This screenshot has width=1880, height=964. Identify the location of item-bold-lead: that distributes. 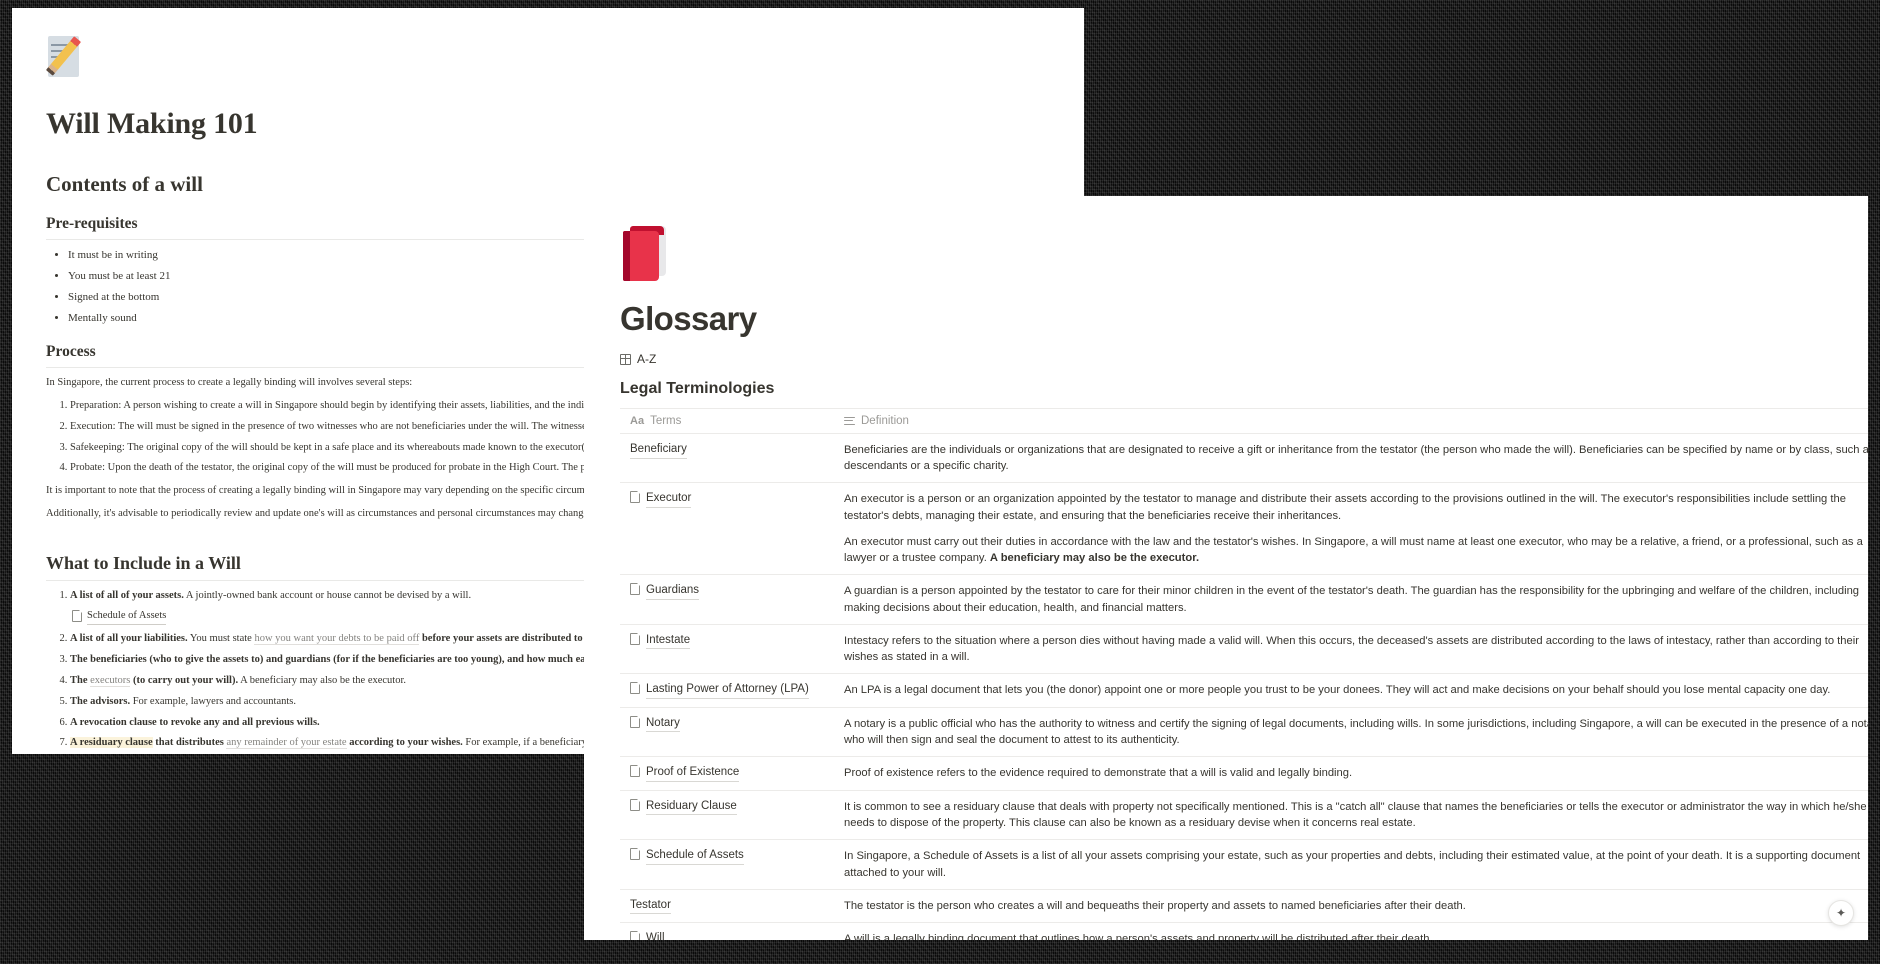
(189, 743).